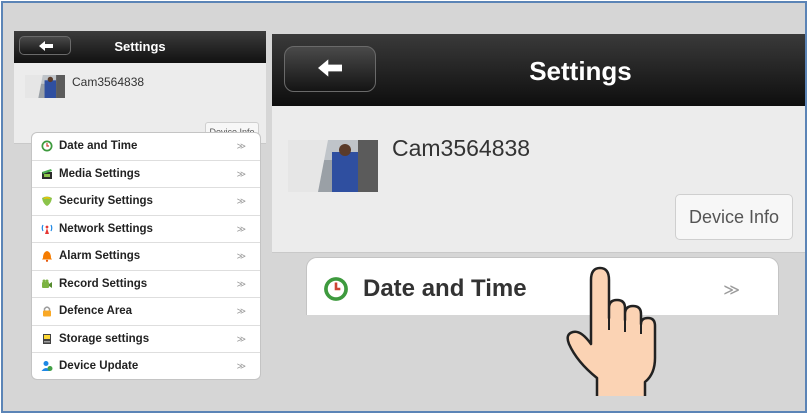  Describe the element at coordinates (146, 312) in the screenshot. I see `menu-item-defence-area: Defence Area ≫` at that location.